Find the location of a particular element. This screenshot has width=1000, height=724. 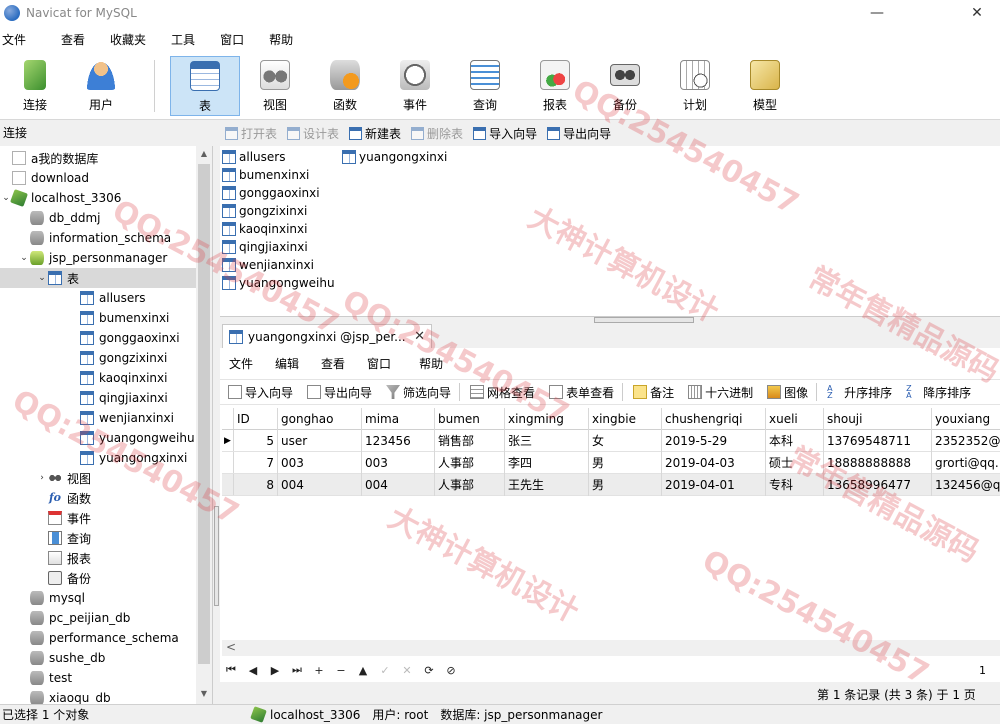

next-record-button: ▶ is located at coordinates (275, 670).